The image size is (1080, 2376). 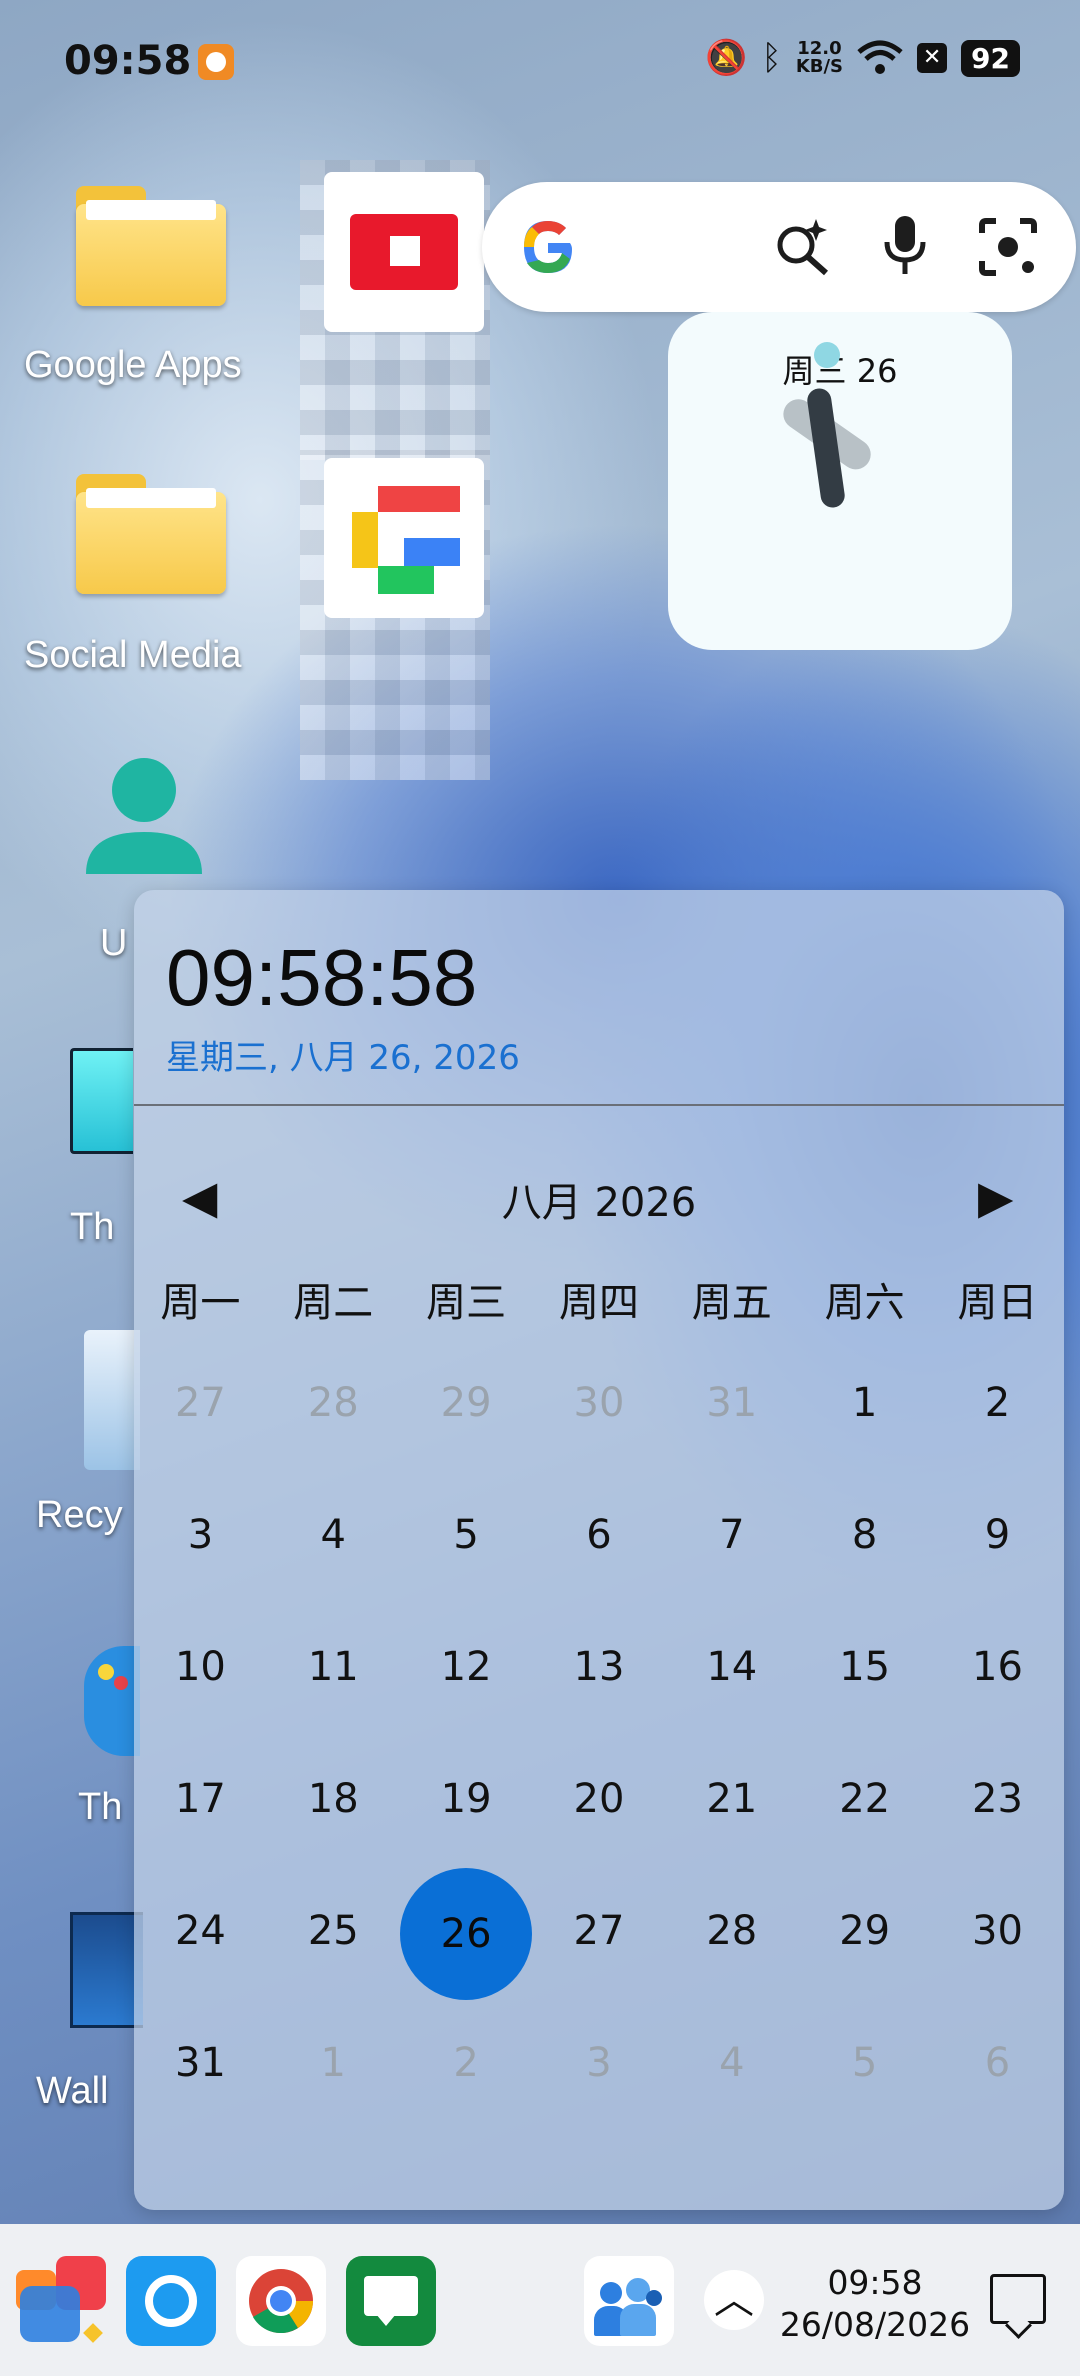 I want to click on calendar-day-number: 30, so click(x=997, y=1931).